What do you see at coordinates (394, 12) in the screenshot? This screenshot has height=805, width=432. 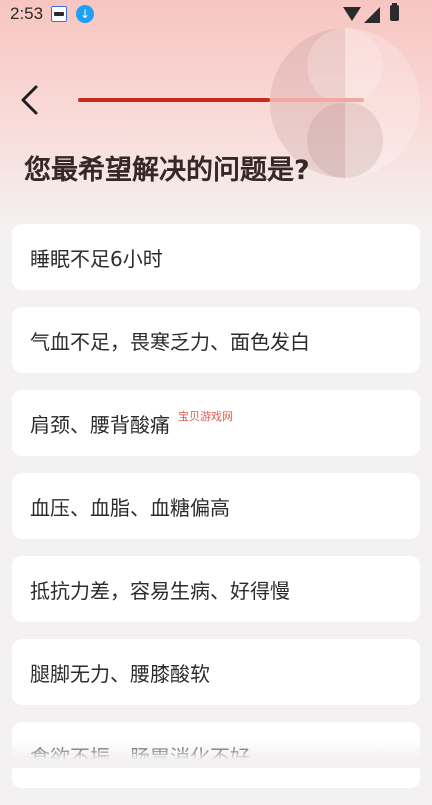 I see `battery-icon` at bounding box center [394, 12].